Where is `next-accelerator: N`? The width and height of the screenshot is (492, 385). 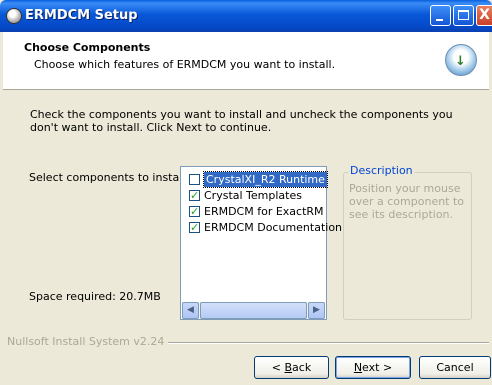 next-accelerator: N is located at coordinates (358, 367).